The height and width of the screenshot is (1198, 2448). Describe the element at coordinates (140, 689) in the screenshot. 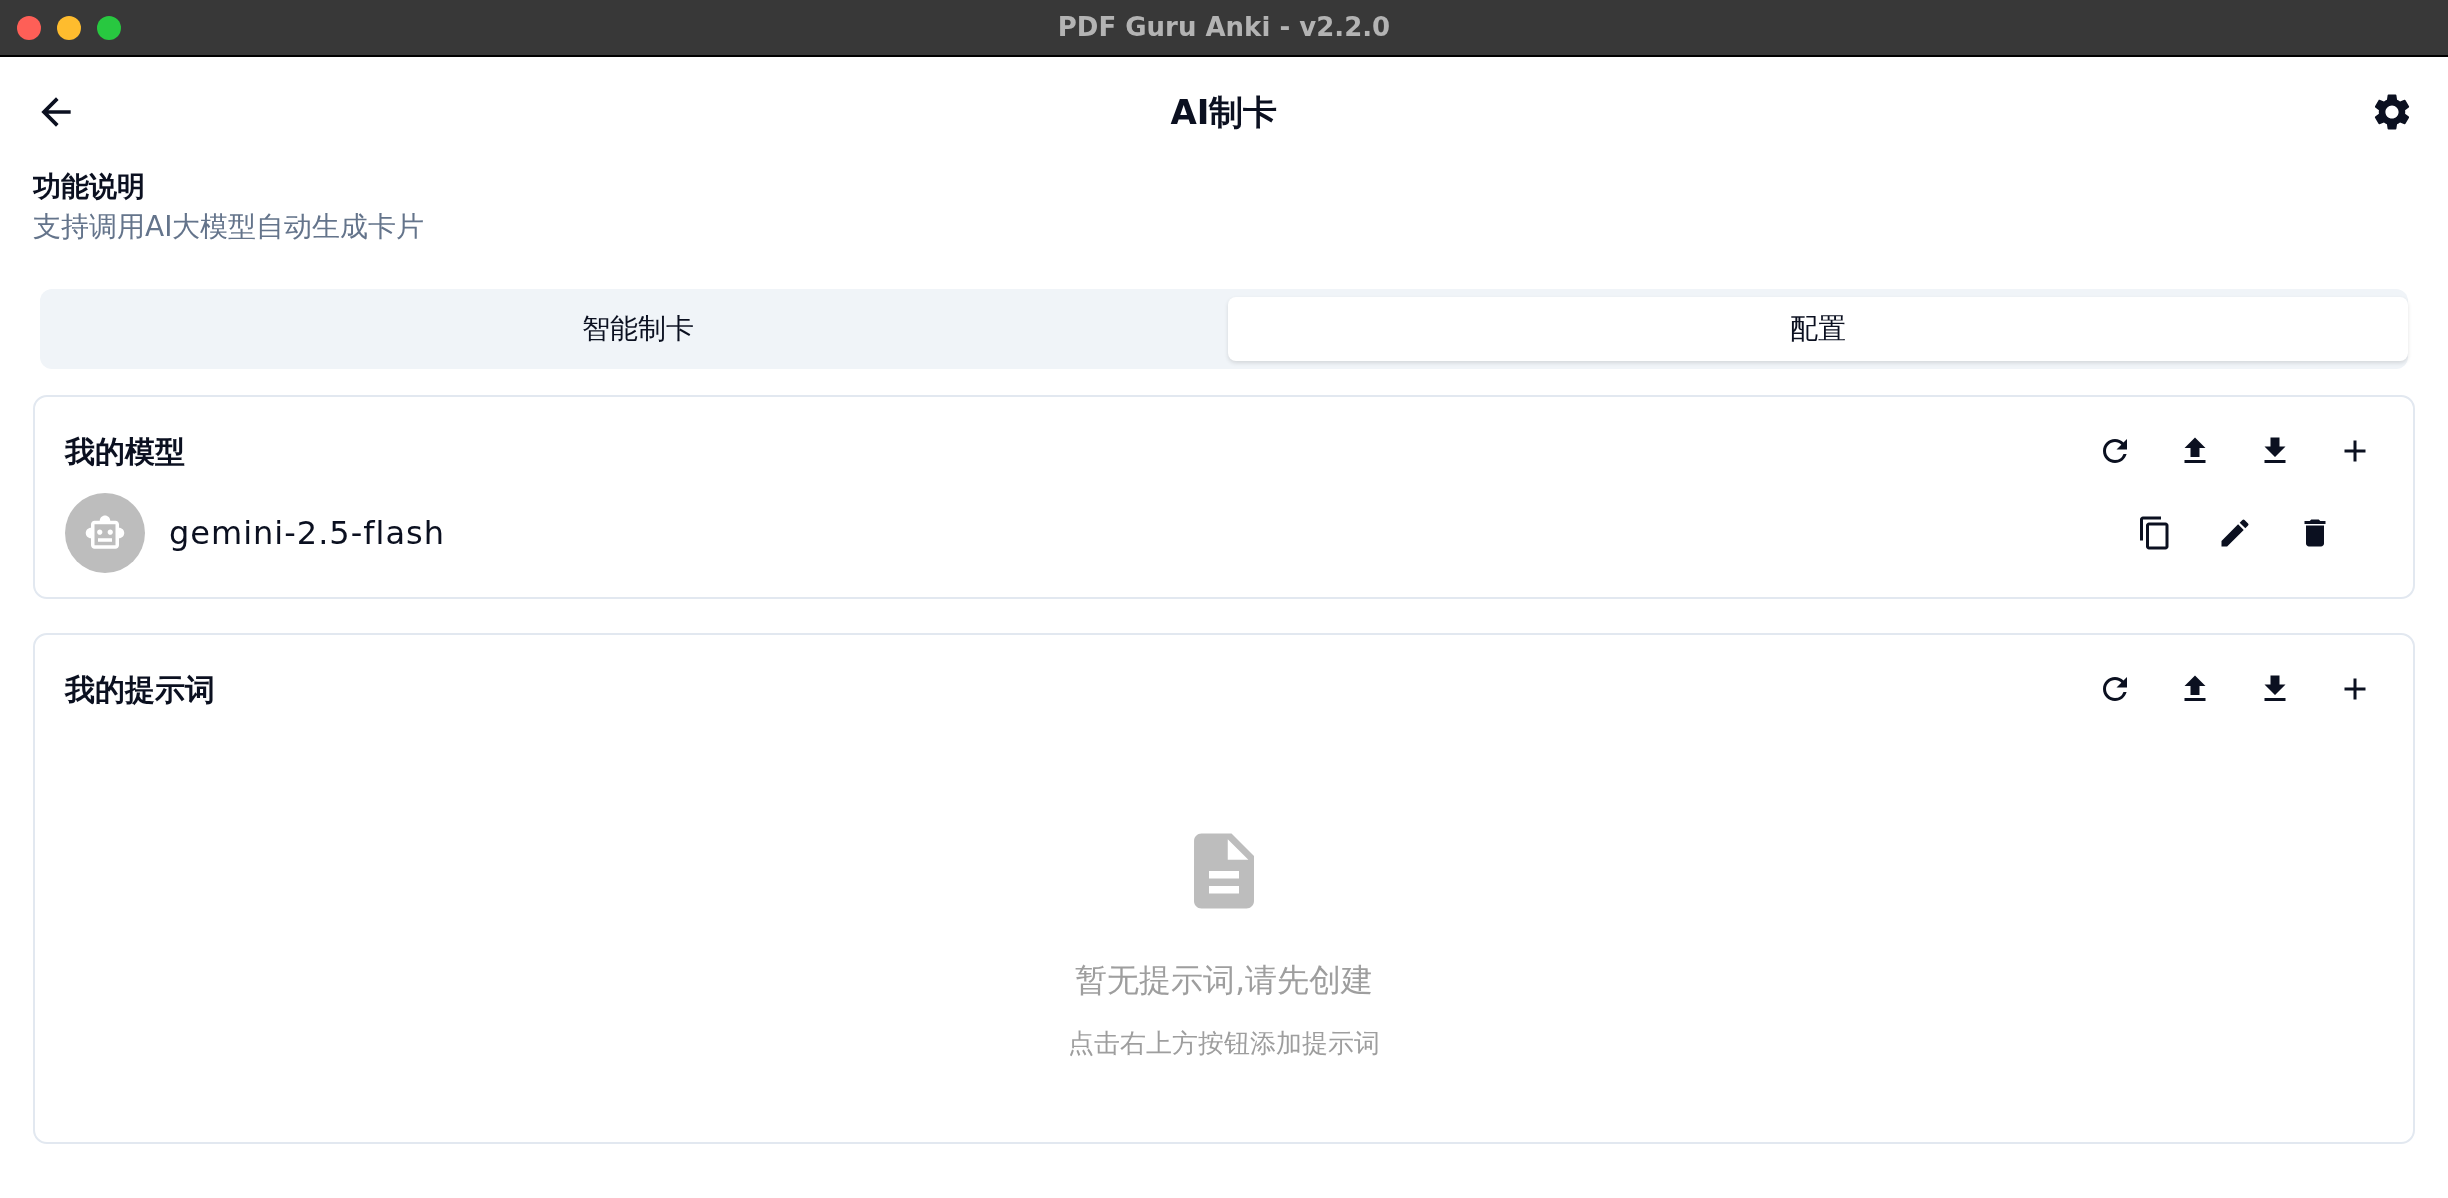

I see `card-title: 我的提示词` at that location.